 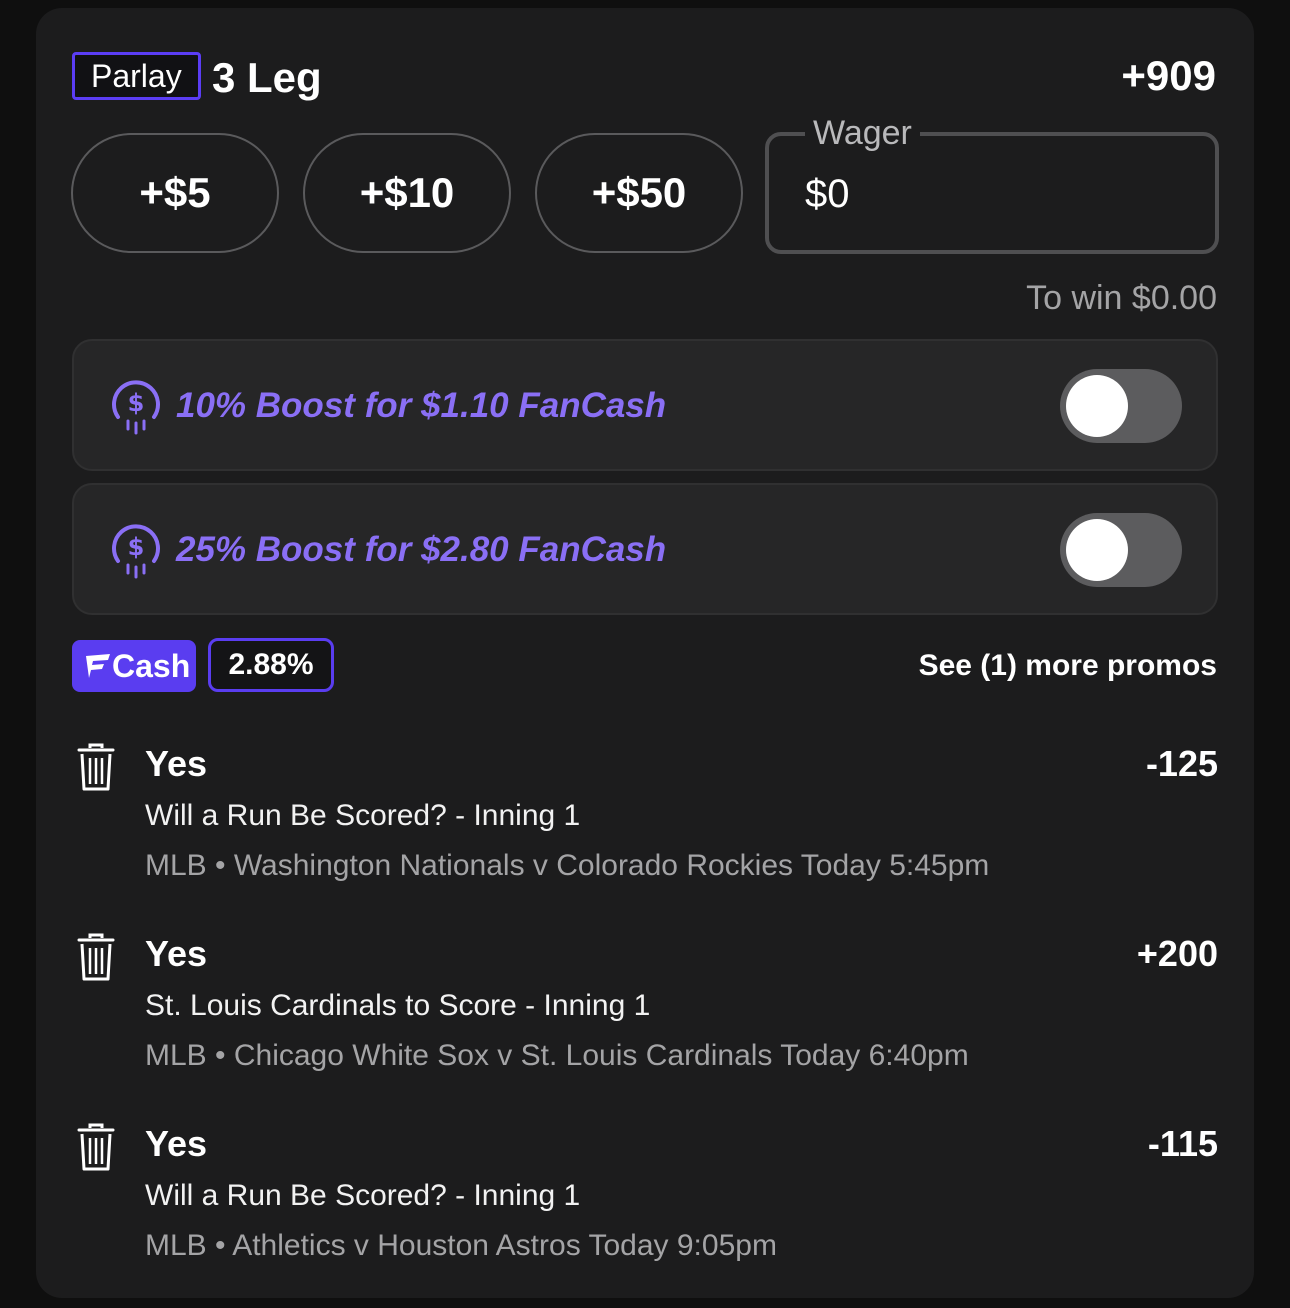 What do you see at coordinates (644, 74) in the screenshot?
I see `parlay-header: Parlay 3 Leg +909` at bounding box center [644, 74].